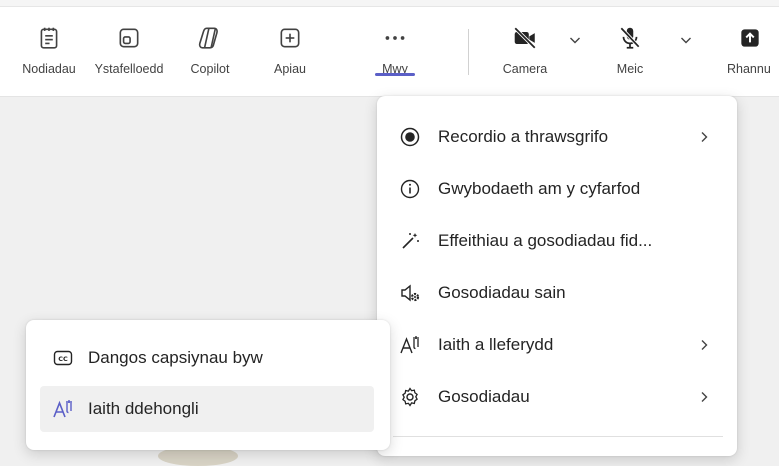 The image size is (779, 466). I want to click on gear-icon, so click(410, 397).